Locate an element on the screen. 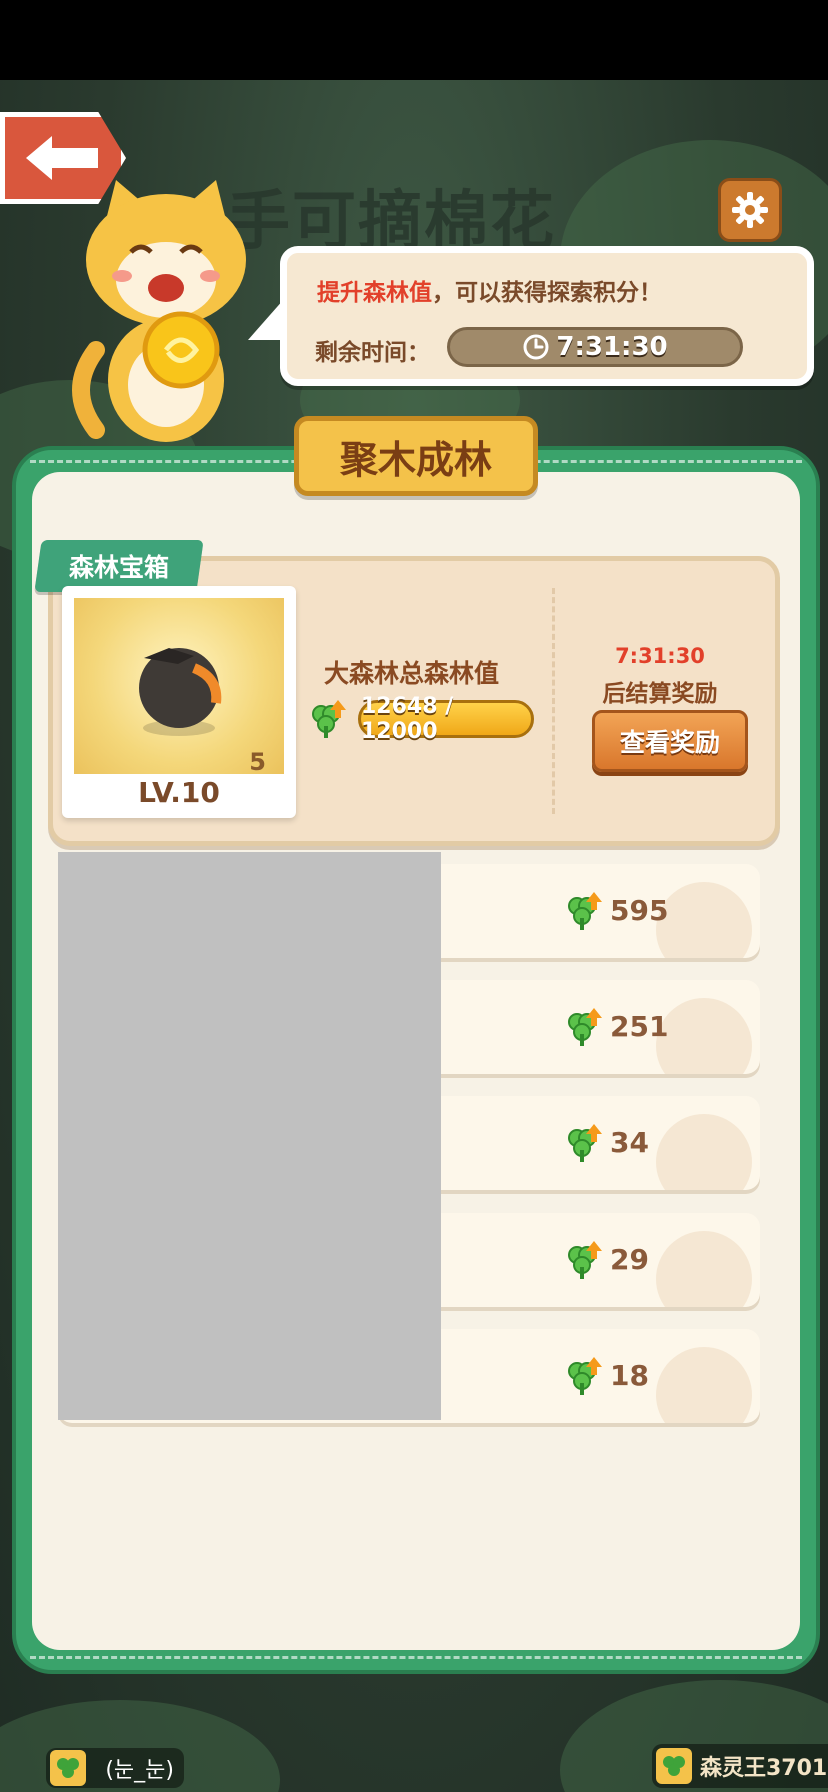 This screenshot has width=828, height=1792. settle-time: 7:31:30 is located at coordinates (660, 656).